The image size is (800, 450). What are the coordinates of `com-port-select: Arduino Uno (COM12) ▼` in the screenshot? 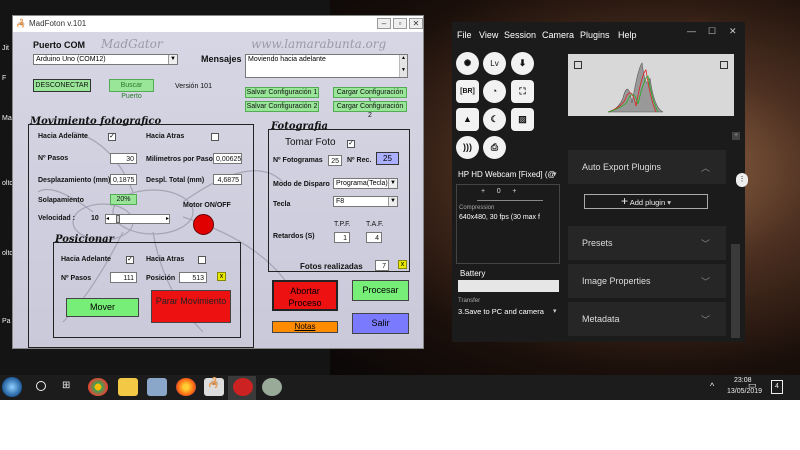 It's located at (105, 59).